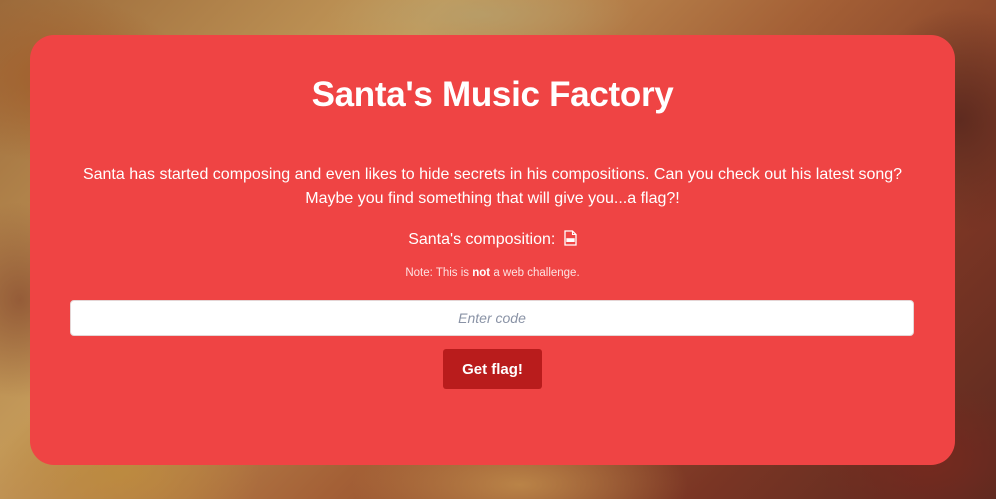 This screenshot has height=499, width=996. What do you see at coordinates (570, 241) in the screenshot?
I see `pdf-file-icon` at bounding box center [570, 241].